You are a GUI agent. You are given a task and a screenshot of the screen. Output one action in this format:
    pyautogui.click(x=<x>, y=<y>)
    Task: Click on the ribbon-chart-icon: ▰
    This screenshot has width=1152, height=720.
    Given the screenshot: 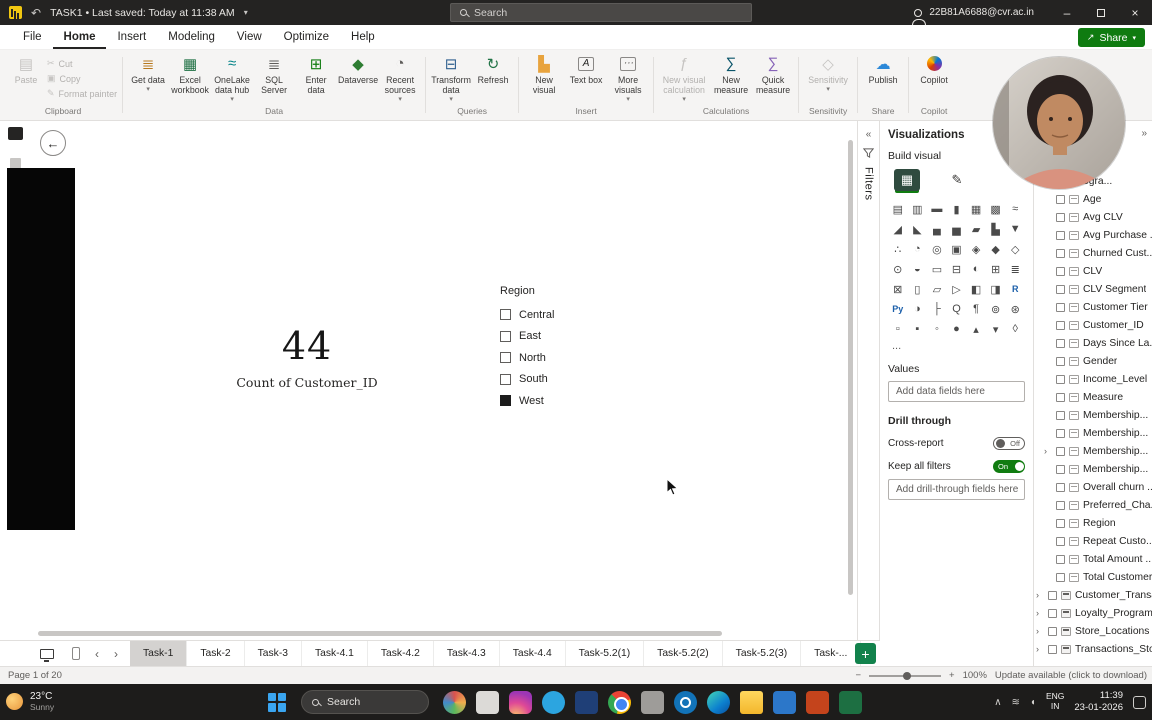 What is the action you would take?
    pyautogui.click(x=976, y=229)
    